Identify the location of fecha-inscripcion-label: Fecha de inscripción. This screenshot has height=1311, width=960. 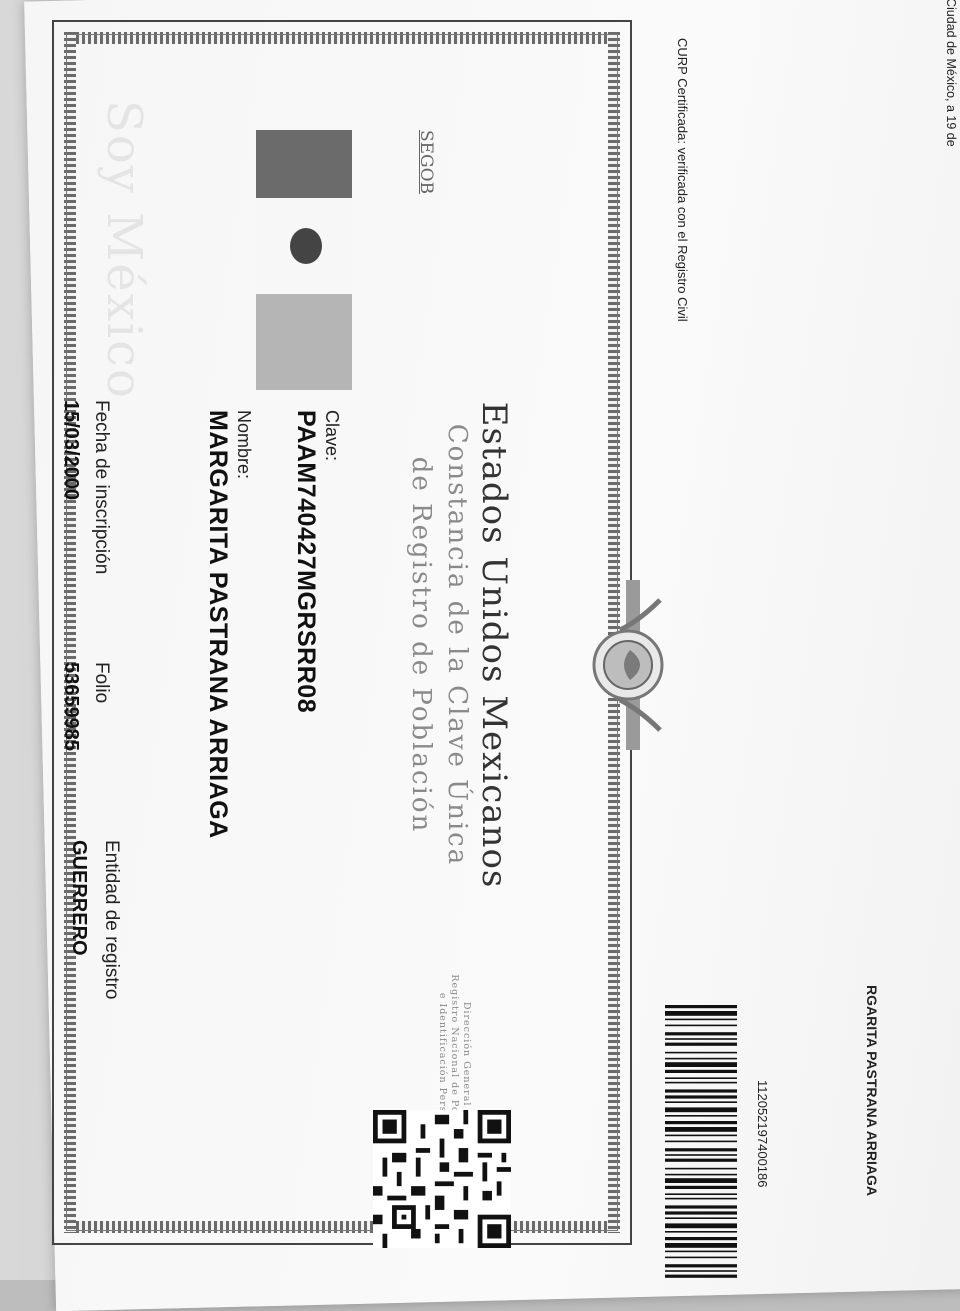
(101, 487).